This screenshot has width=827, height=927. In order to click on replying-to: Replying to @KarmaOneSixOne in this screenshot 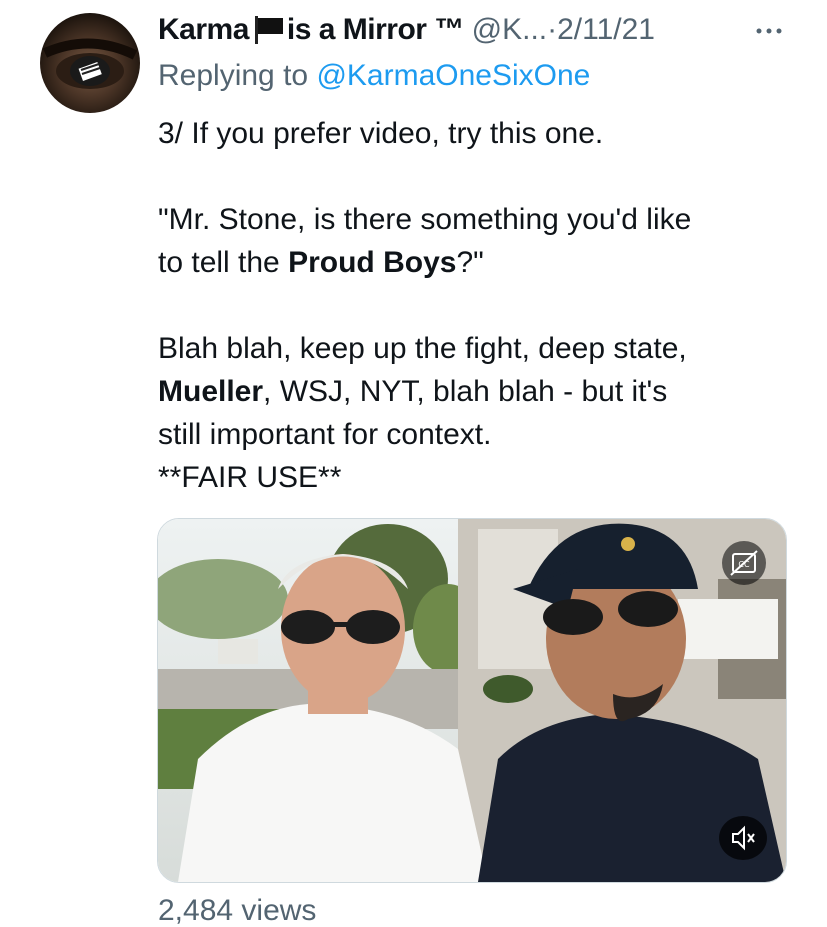, I will do `click(374, 75)`.